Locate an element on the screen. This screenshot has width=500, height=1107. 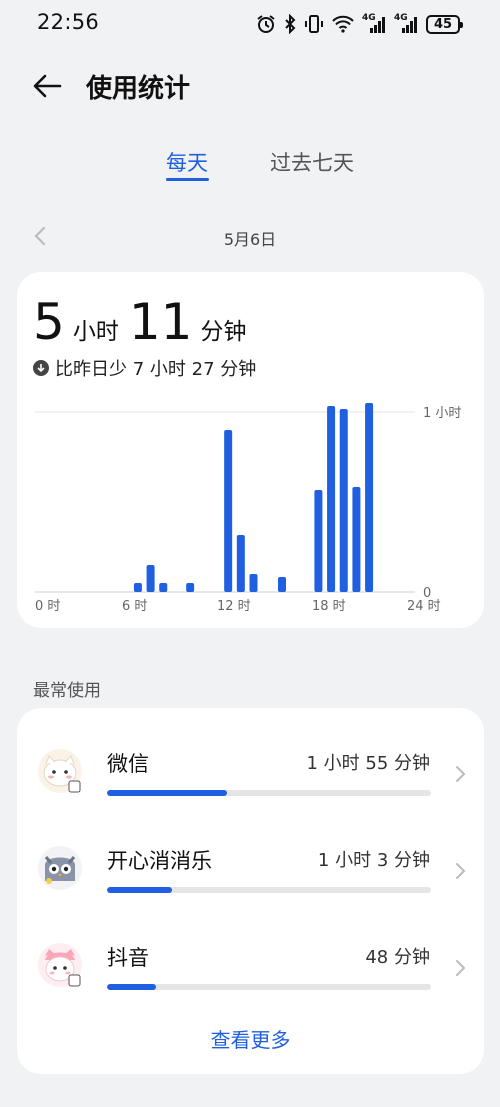
app-name: 开心消消乐 is located at coordinates (159, 861).